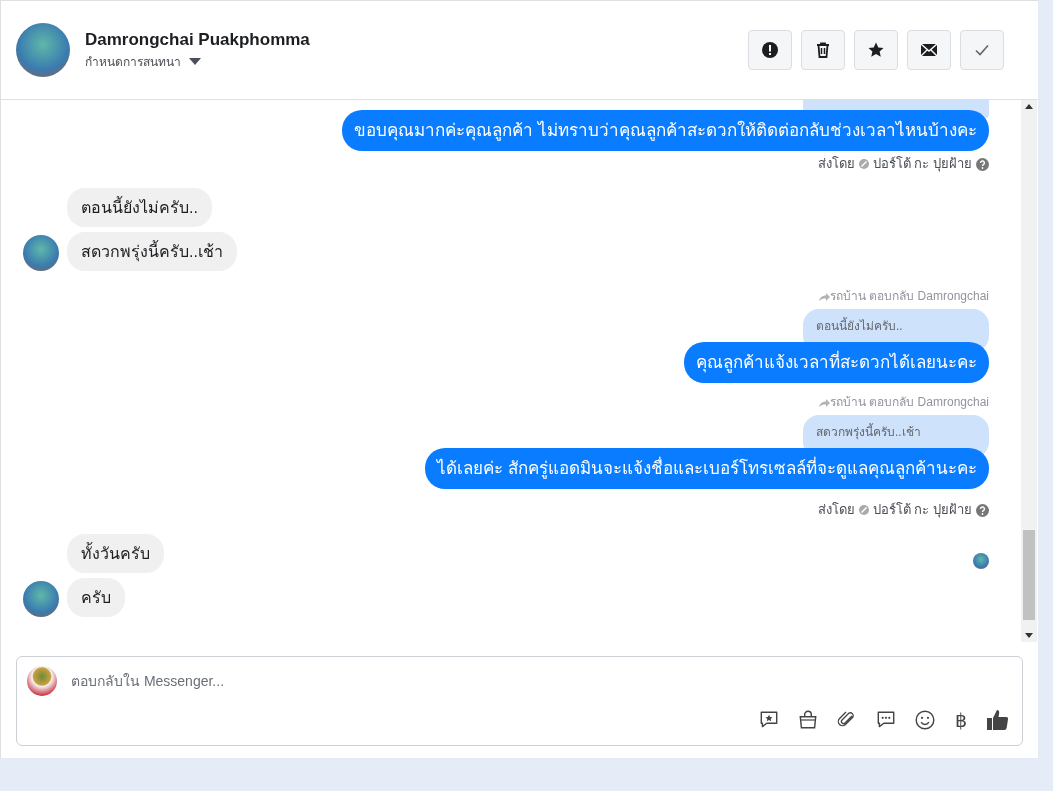 The image size is (1053, 791). I want to click on reply-field: ตอบกลับใน Messenger... ฿, so click(519, 701).